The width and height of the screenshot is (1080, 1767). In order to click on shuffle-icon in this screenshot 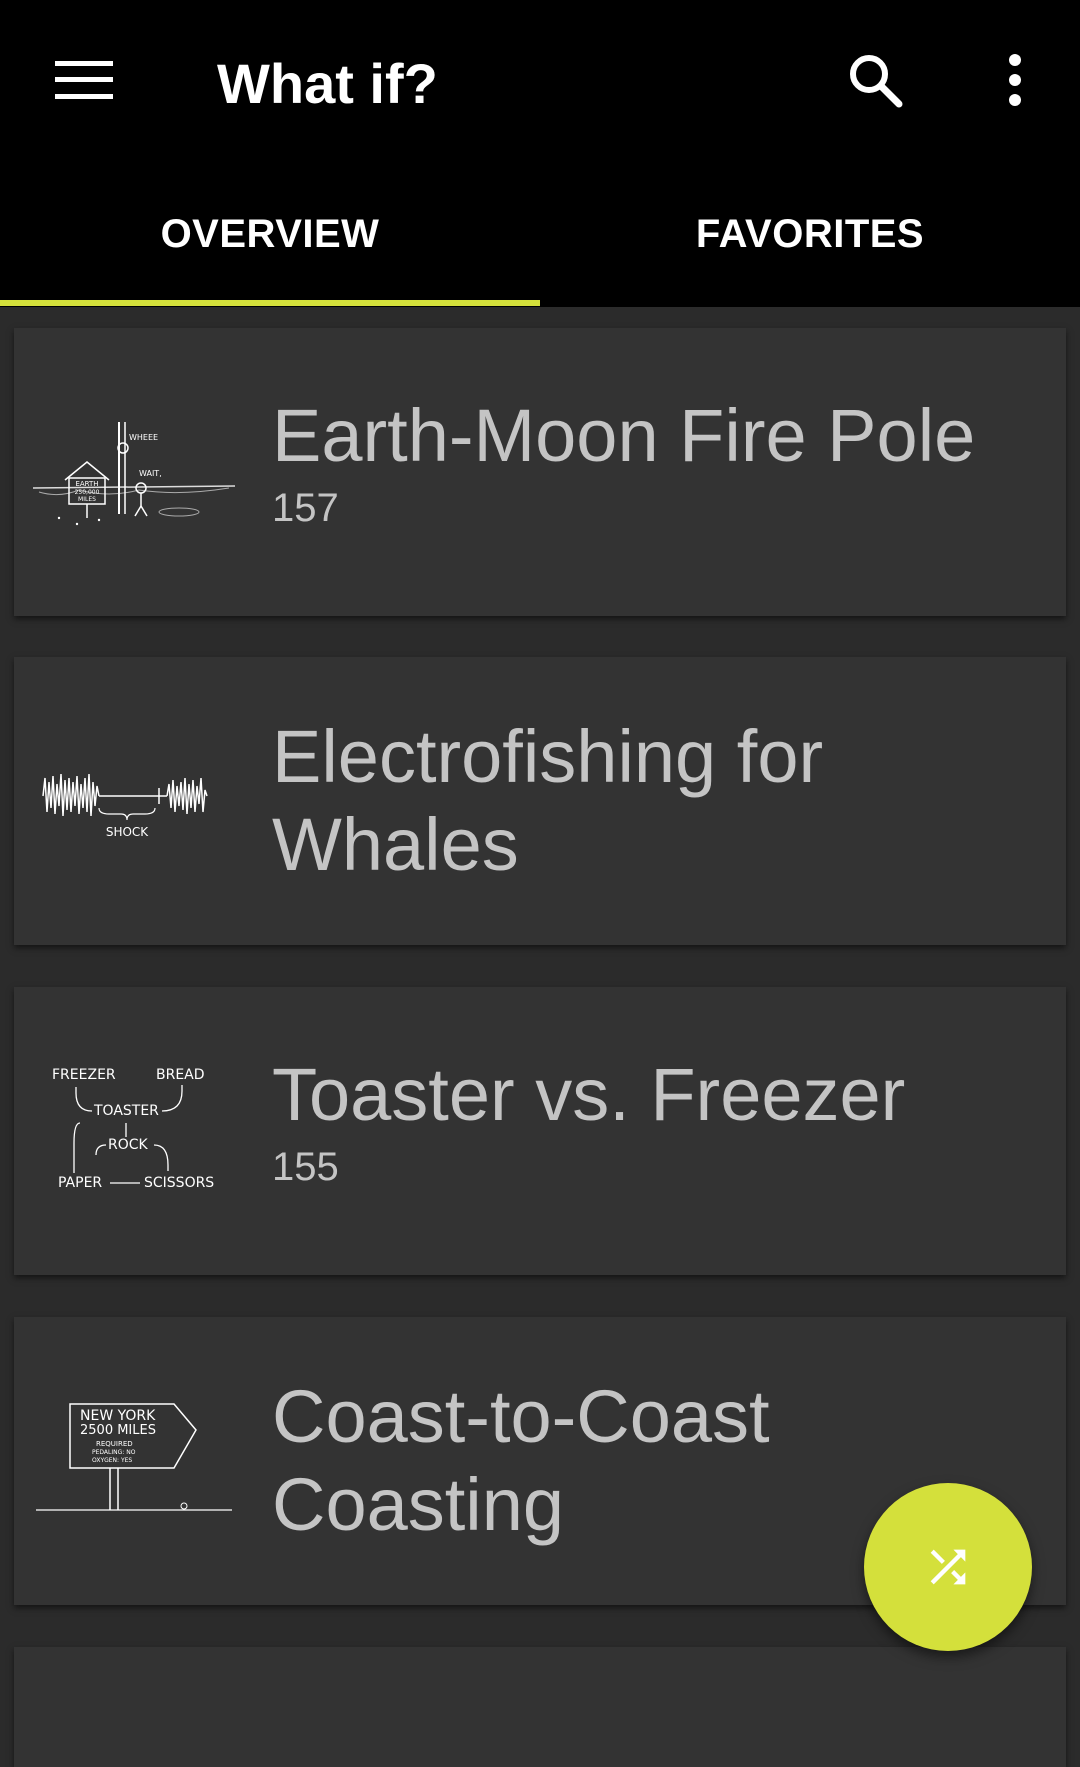, I will do `click(948, 1567)`.